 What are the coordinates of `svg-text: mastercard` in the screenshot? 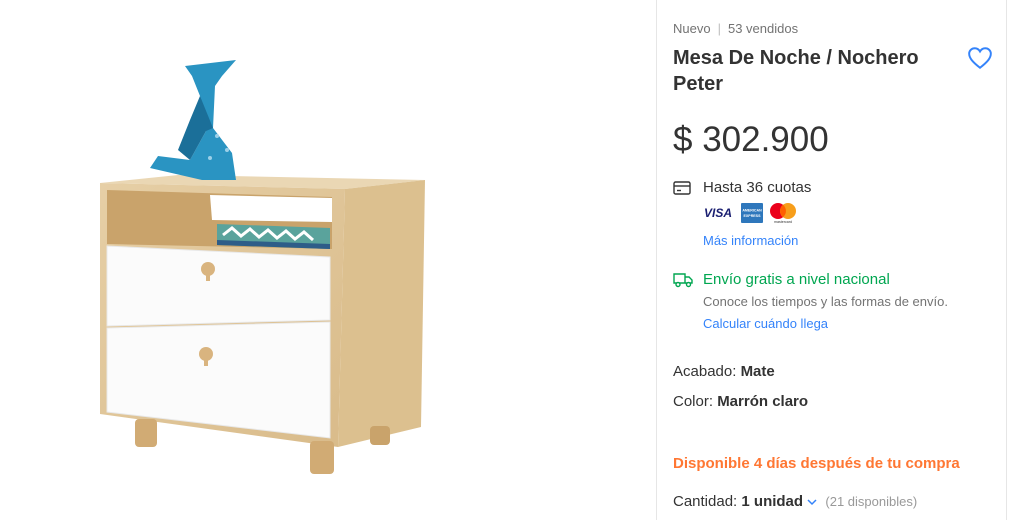 It's located at (783, 222).